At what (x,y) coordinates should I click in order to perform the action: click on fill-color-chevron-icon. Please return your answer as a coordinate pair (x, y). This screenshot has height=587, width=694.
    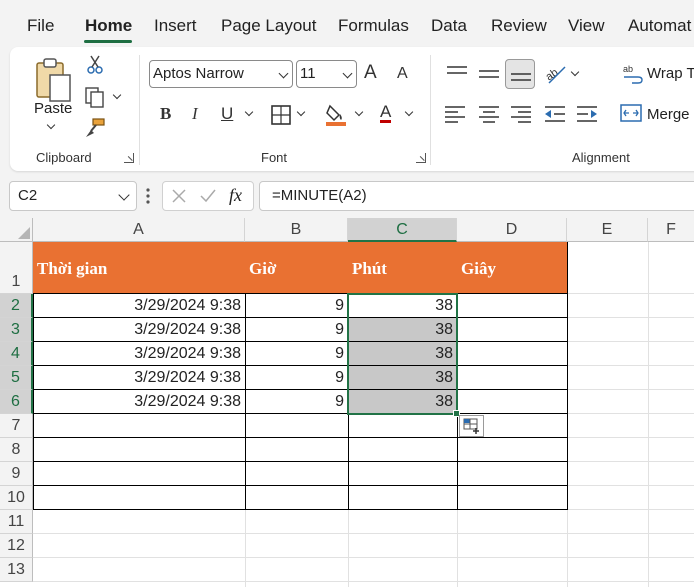
    Looking at the image, I should click on (359, 112).